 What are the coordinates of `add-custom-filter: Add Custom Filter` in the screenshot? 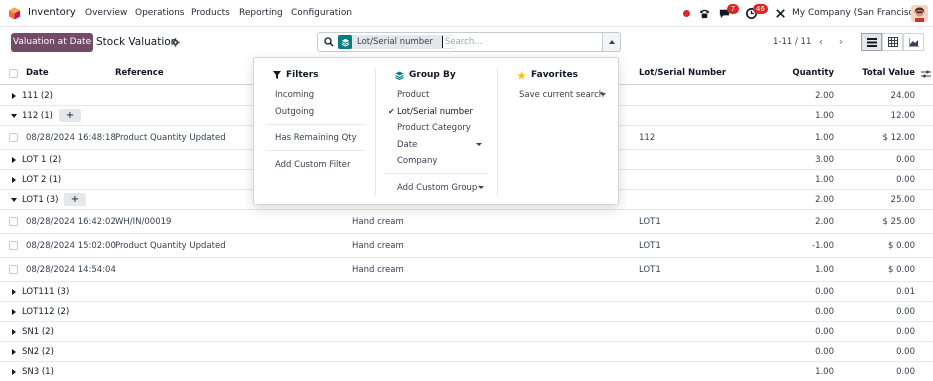 It's located at (312, 165).